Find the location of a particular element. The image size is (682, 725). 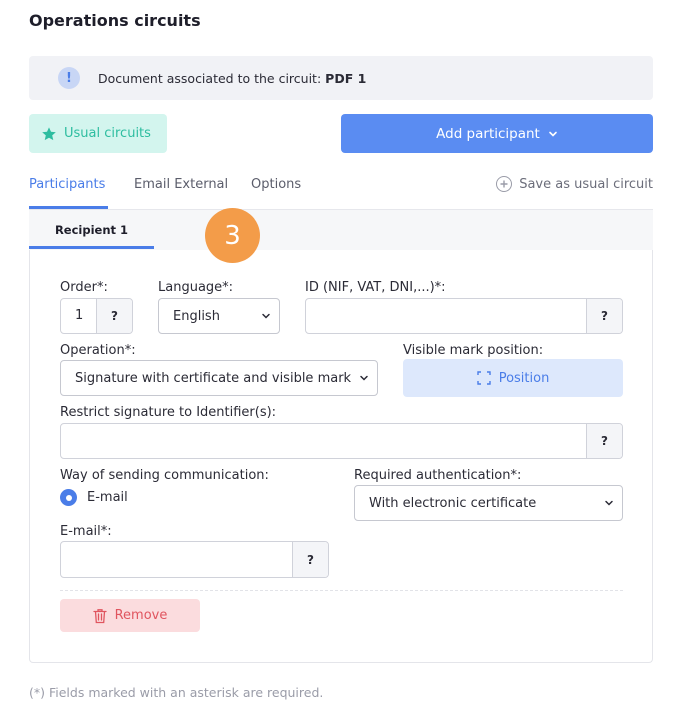

divider is located at coordinates (341, 590).